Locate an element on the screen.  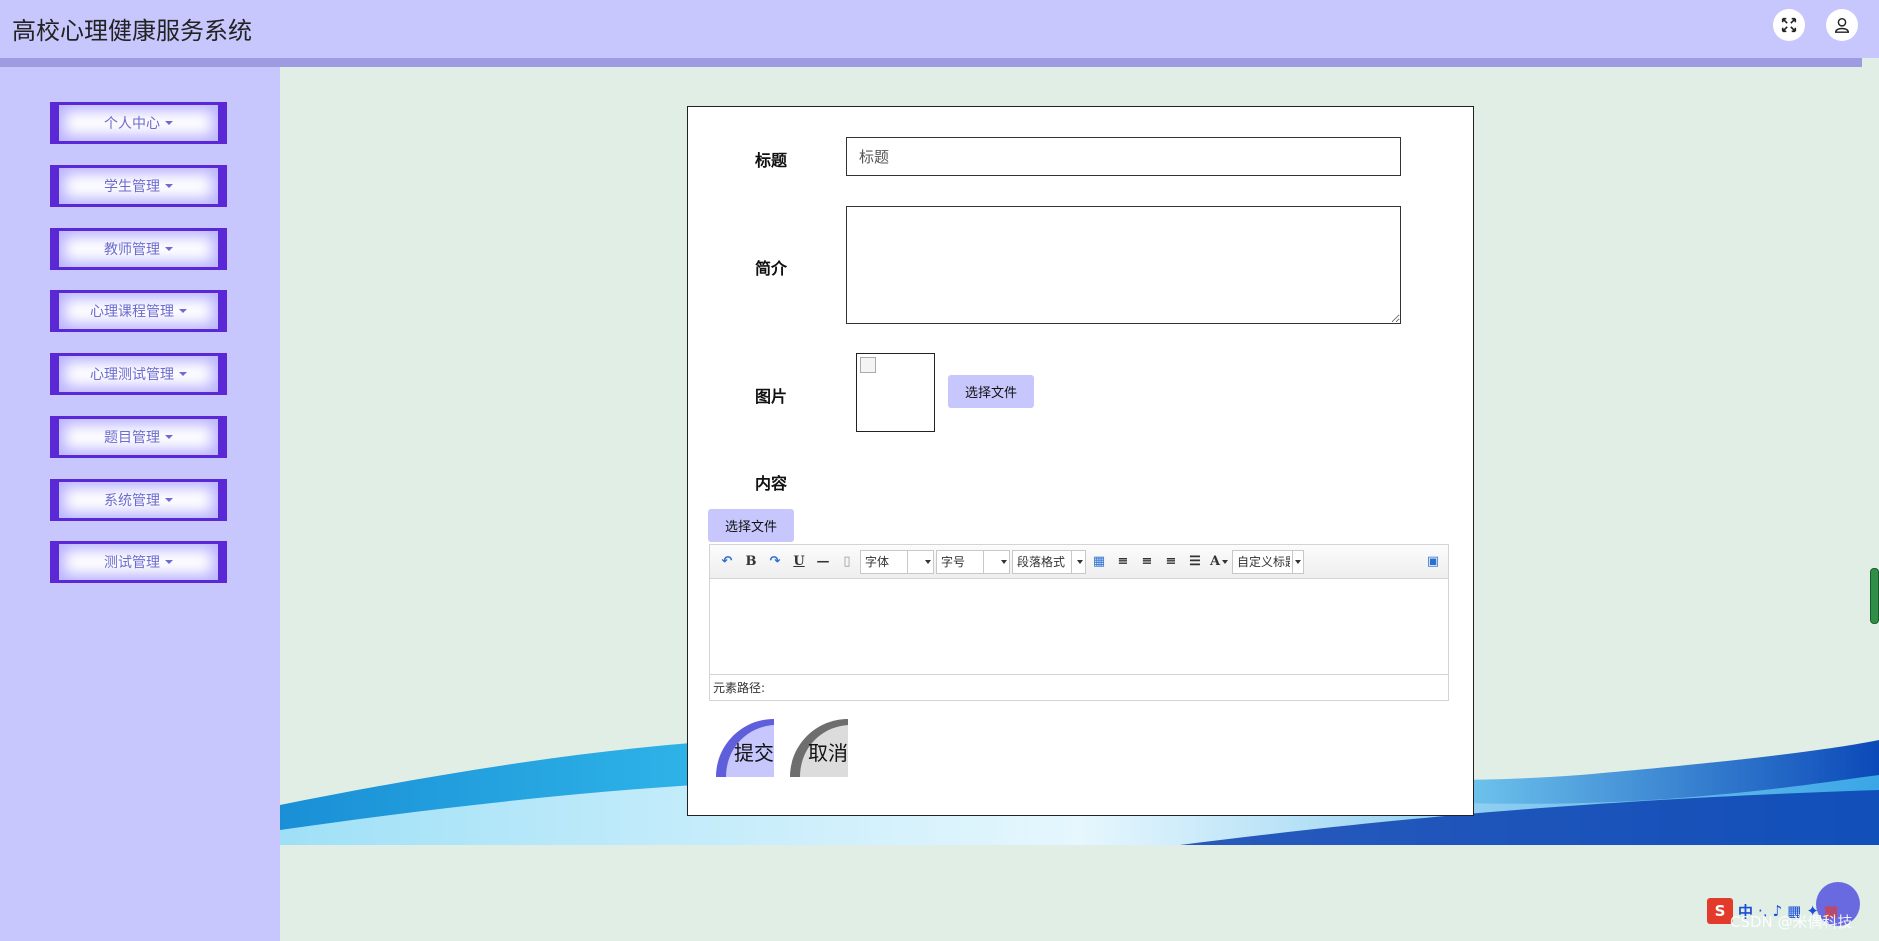
paste-icon: ▯ is located at coordinates (847, 562).